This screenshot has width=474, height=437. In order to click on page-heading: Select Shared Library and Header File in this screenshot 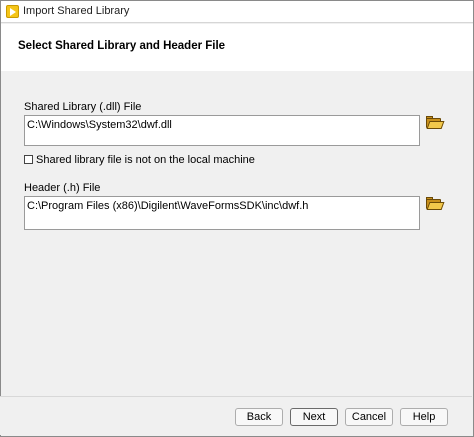, I will do `click(122, 46)`.